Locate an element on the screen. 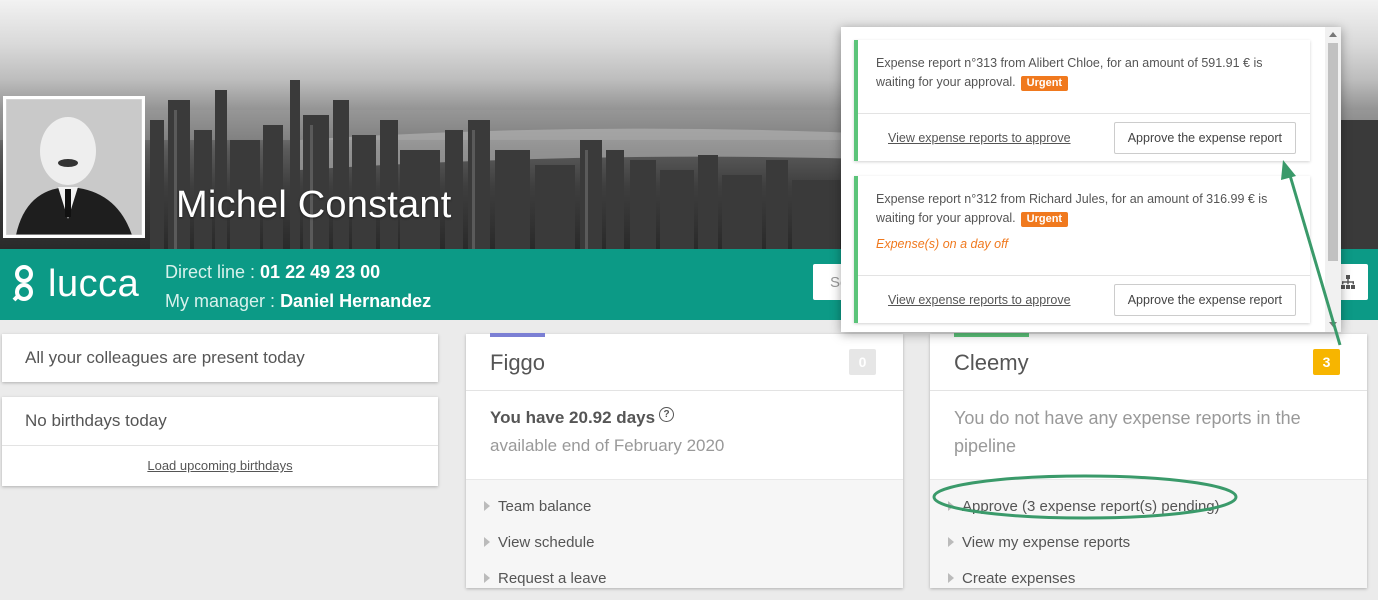 This screenshot has height=600, width=1378. approve-pending-link: Approve (3 expense report(s) pending) is located at coordinates (1148, 506).